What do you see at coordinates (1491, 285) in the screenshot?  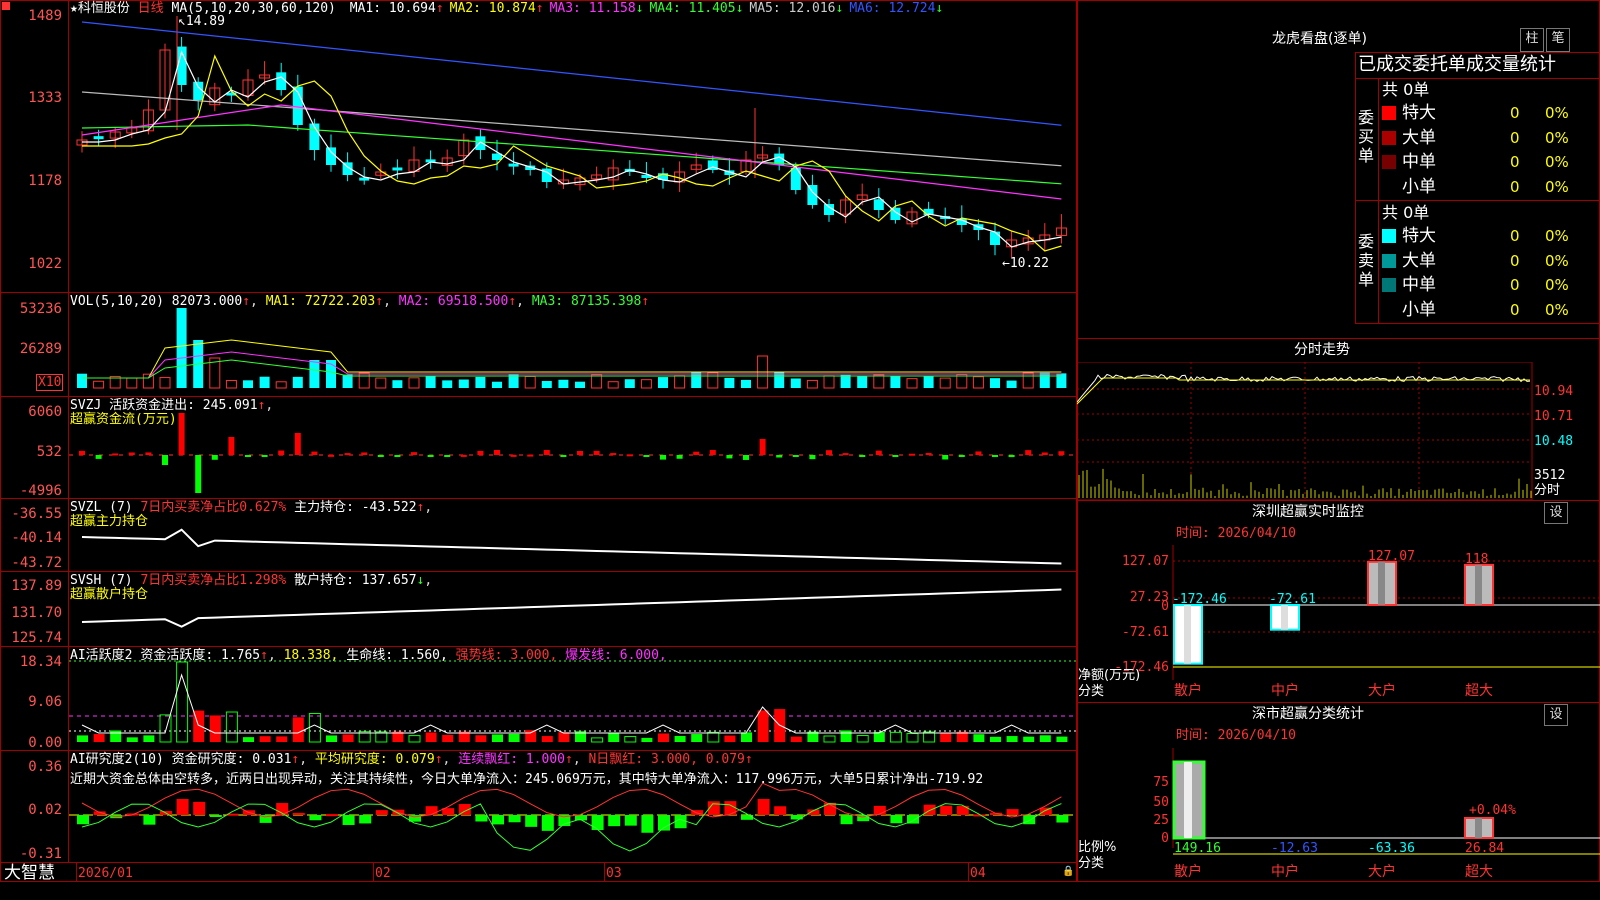 I see `order-row: 中单 0 0%` at bounding box center [1491, 285].